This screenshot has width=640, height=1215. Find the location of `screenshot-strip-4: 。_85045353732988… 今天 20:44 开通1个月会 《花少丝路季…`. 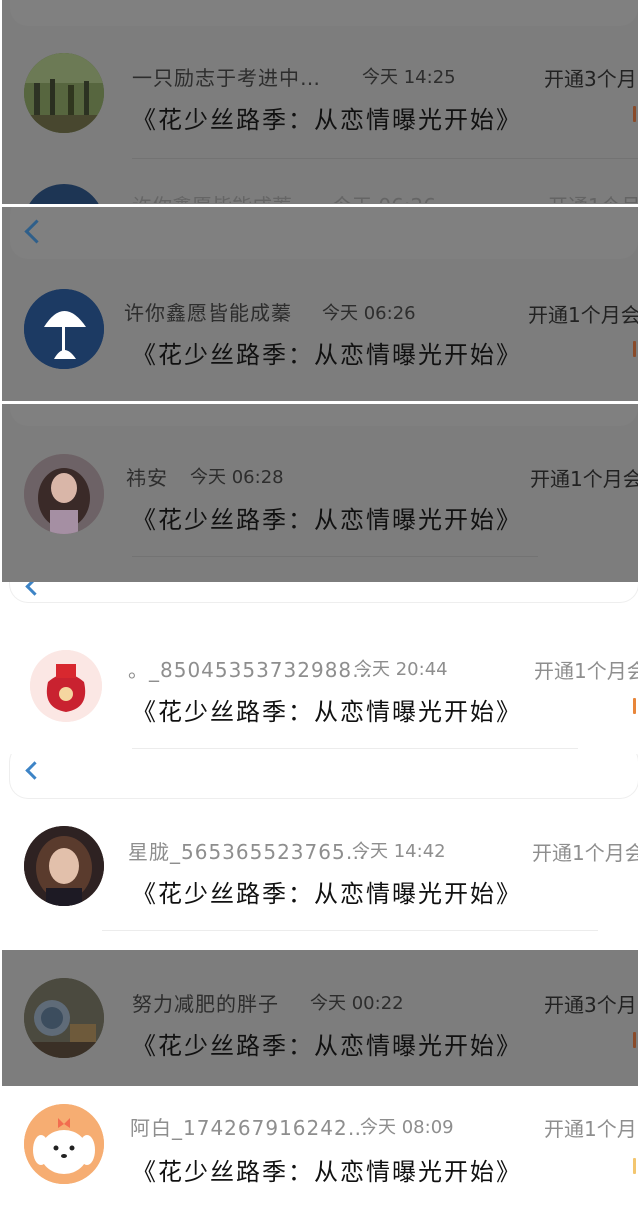

screenshot-strip-4: 。_85045353732988… 今天 20:44 开通1个月会 《花少丝路季… is located at coordinates (320, 667).